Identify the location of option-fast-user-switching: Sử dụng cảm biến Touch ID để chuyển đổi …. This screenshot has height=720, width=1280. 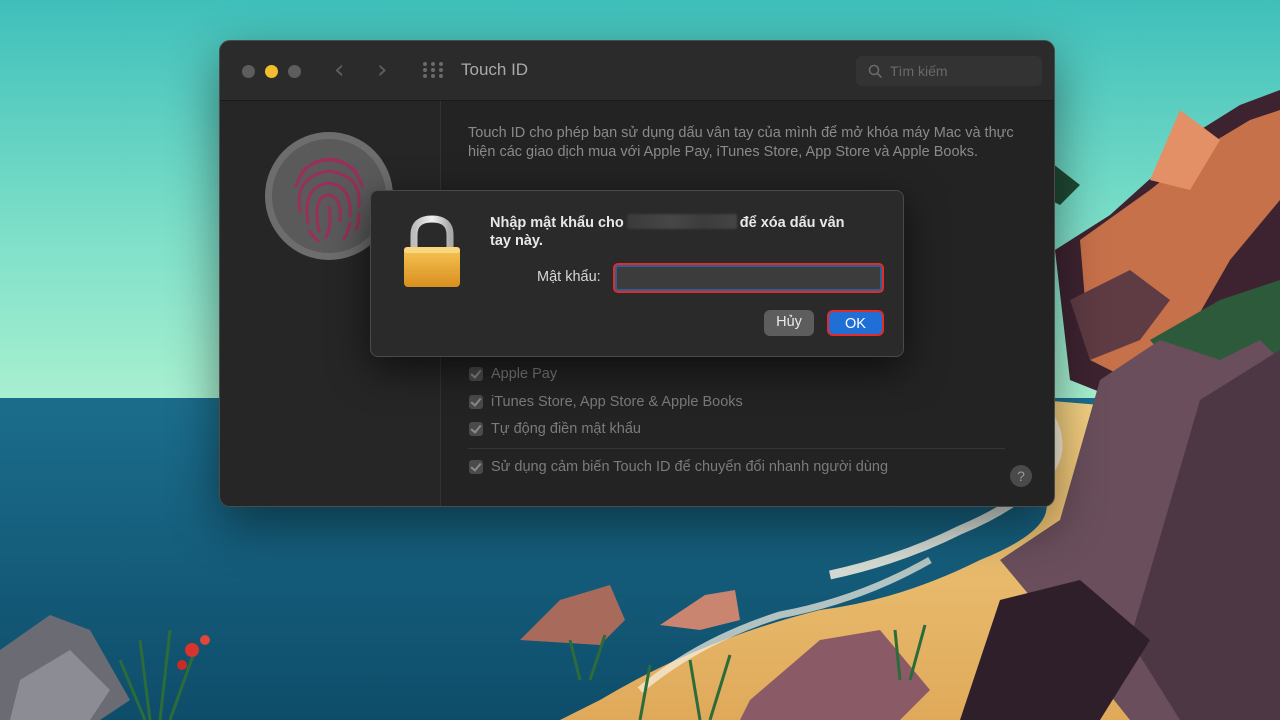
(678, 467).